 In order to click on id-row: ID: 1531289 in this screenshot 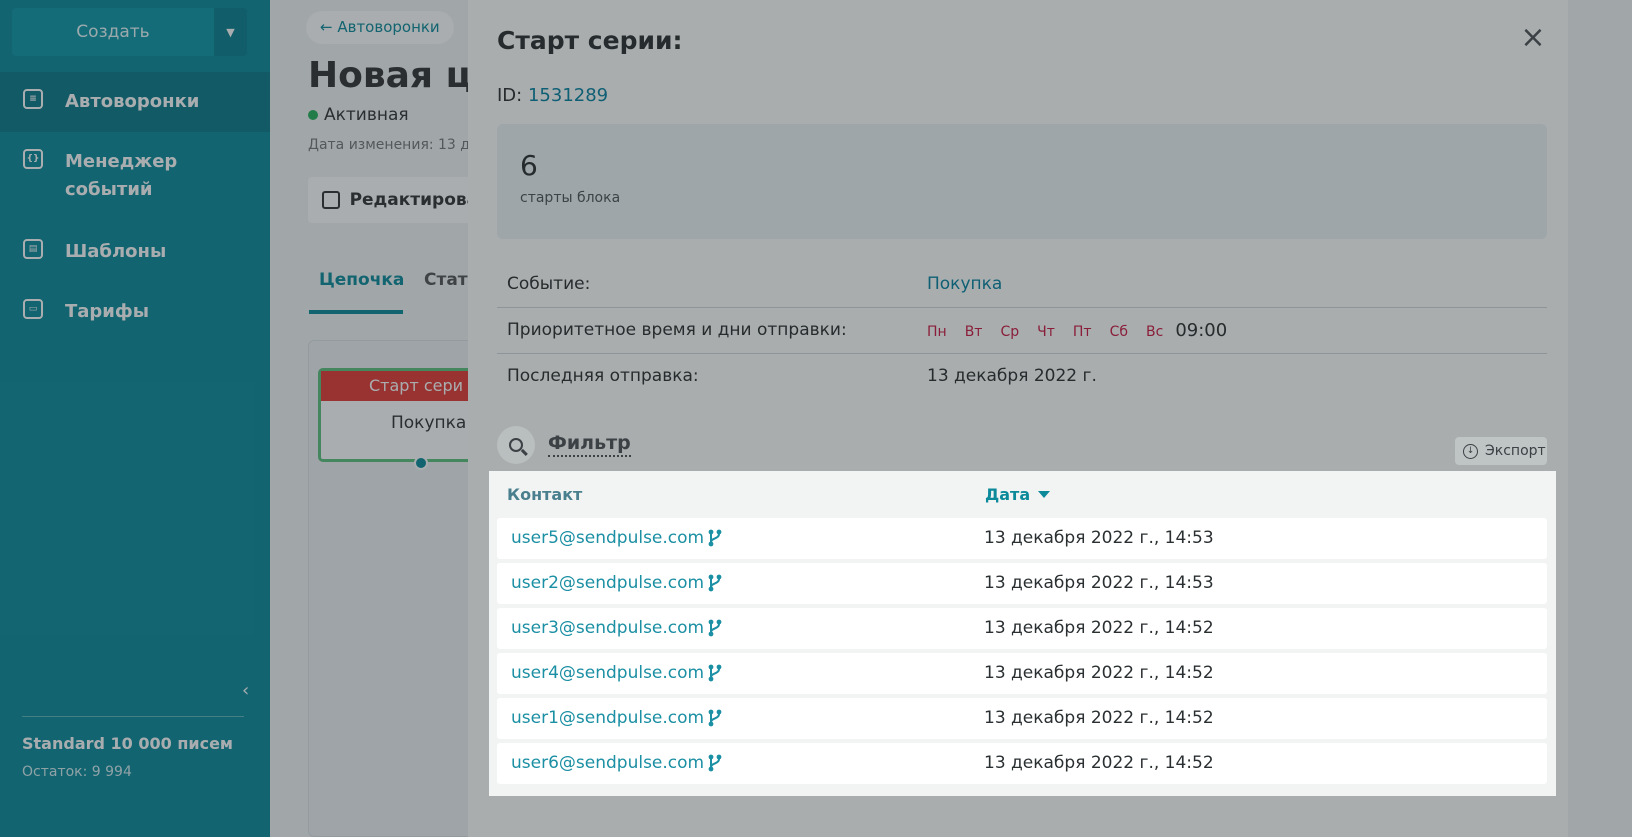, I will do `click(552, 95)`.